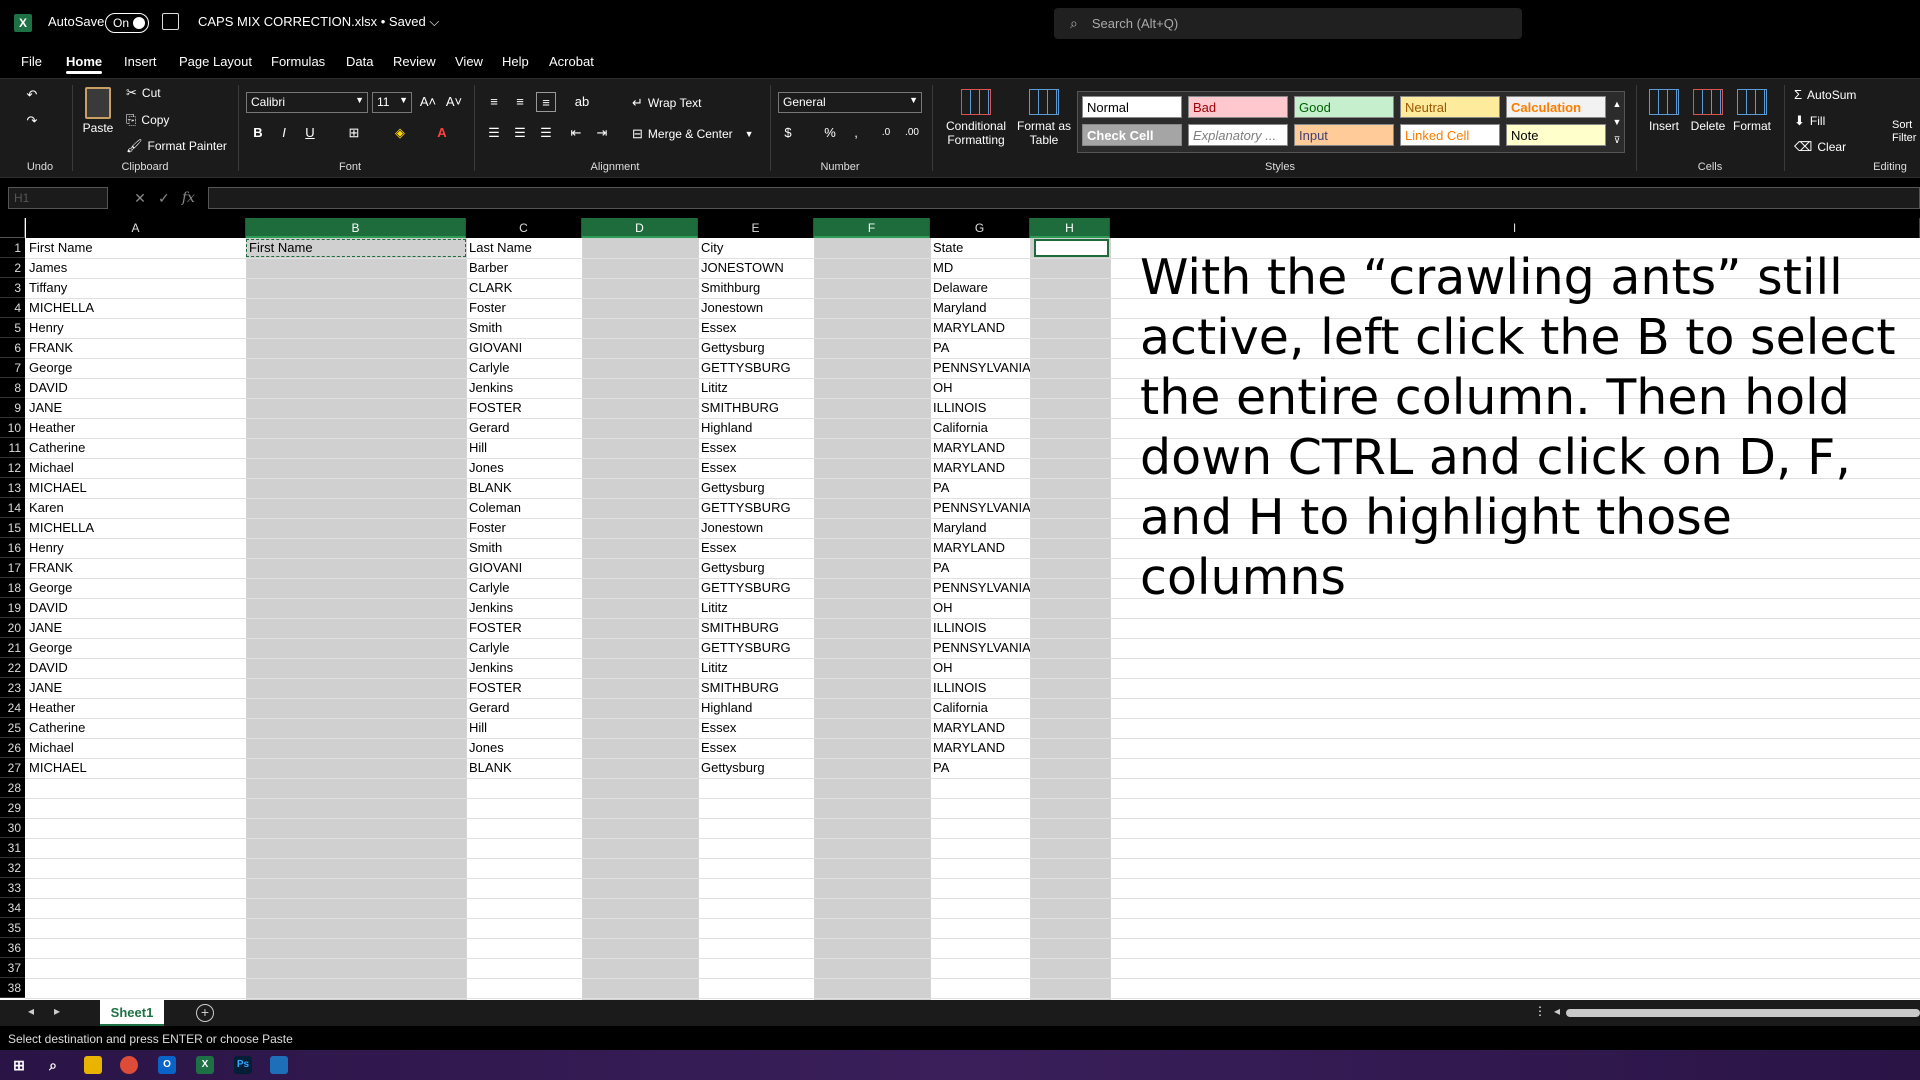 This screenshot has height=1080, width=1920. I want to click on gallery-up-icon: ▲, so click(1617, 104).